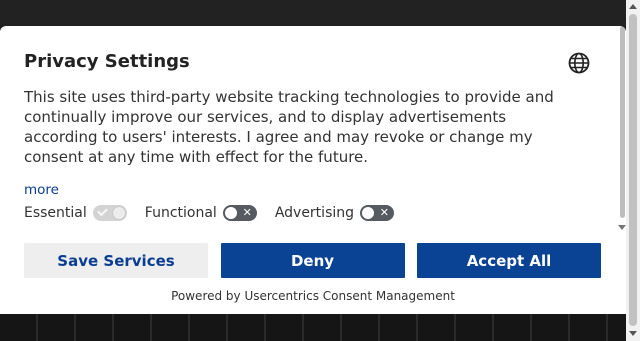 This screenshot has width=640, height=341. I want to click on check-icon, so click(102, 211).